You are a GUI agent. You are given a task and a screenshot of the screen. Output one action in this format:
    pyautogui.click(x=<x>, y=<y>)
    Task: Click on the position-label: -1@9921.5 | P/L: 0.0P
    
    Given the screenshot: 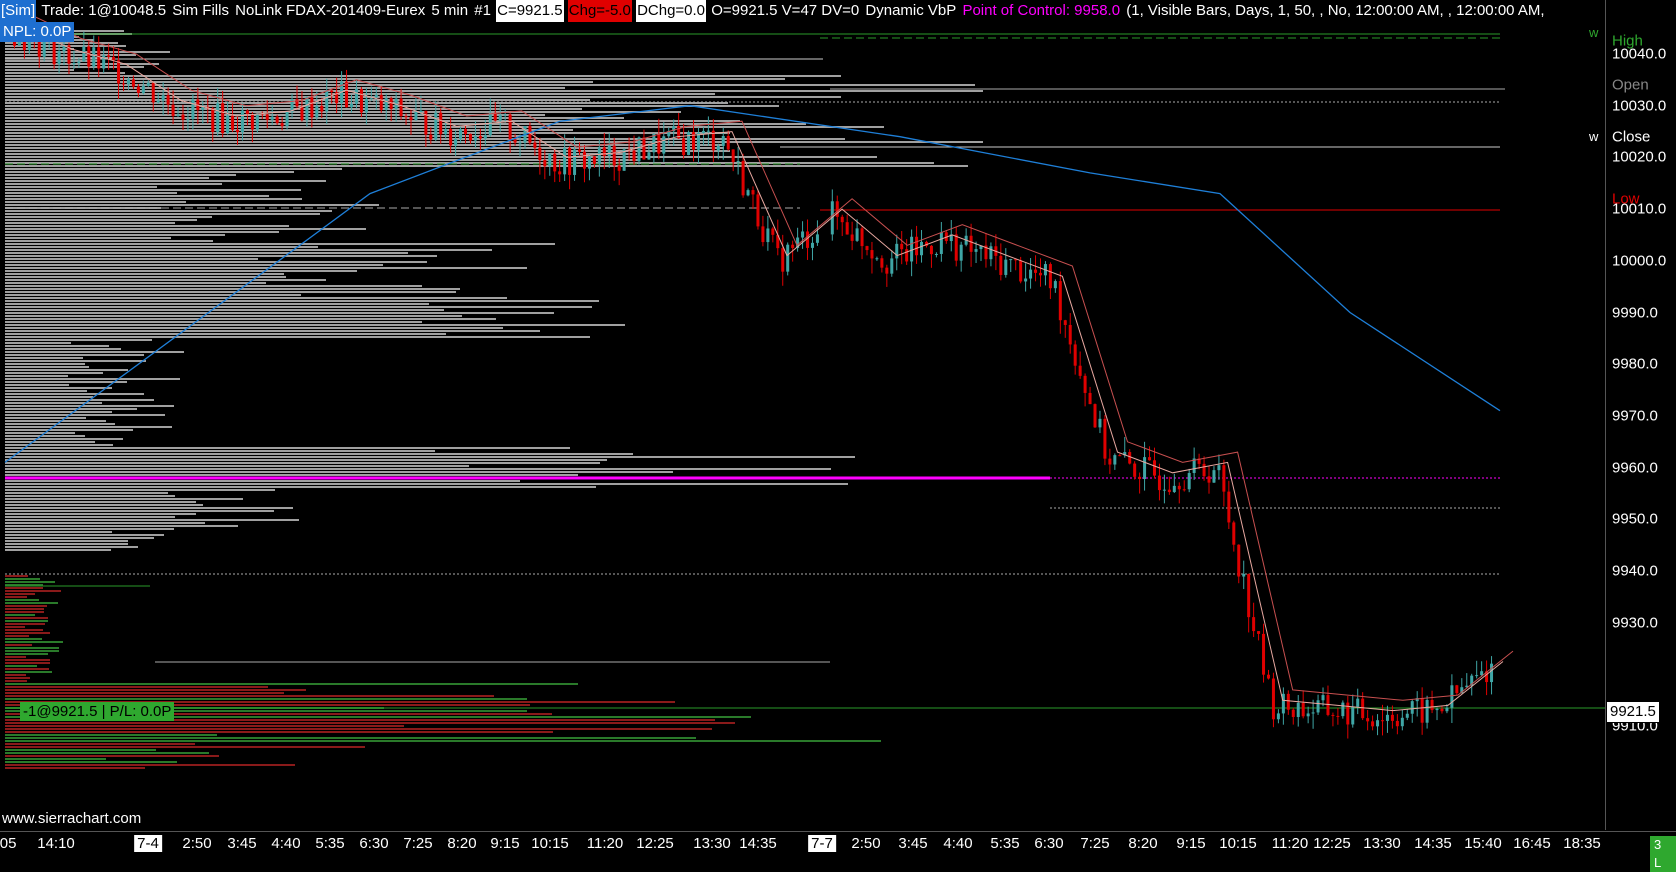 What is the action you would take?
    pyautogui.click(x=97, y=711)
    